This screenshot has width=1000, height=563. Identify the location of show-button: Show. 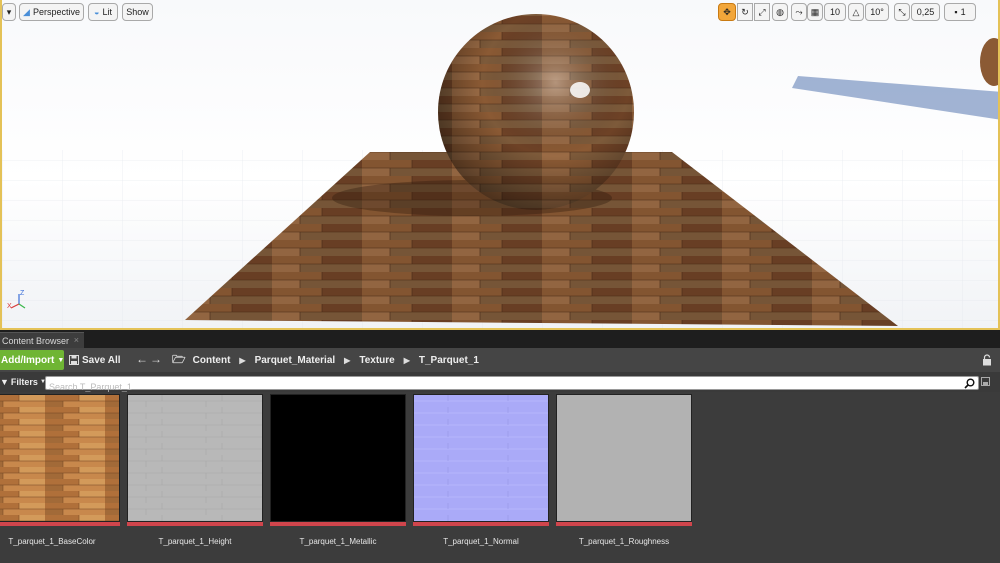
(137, 12).